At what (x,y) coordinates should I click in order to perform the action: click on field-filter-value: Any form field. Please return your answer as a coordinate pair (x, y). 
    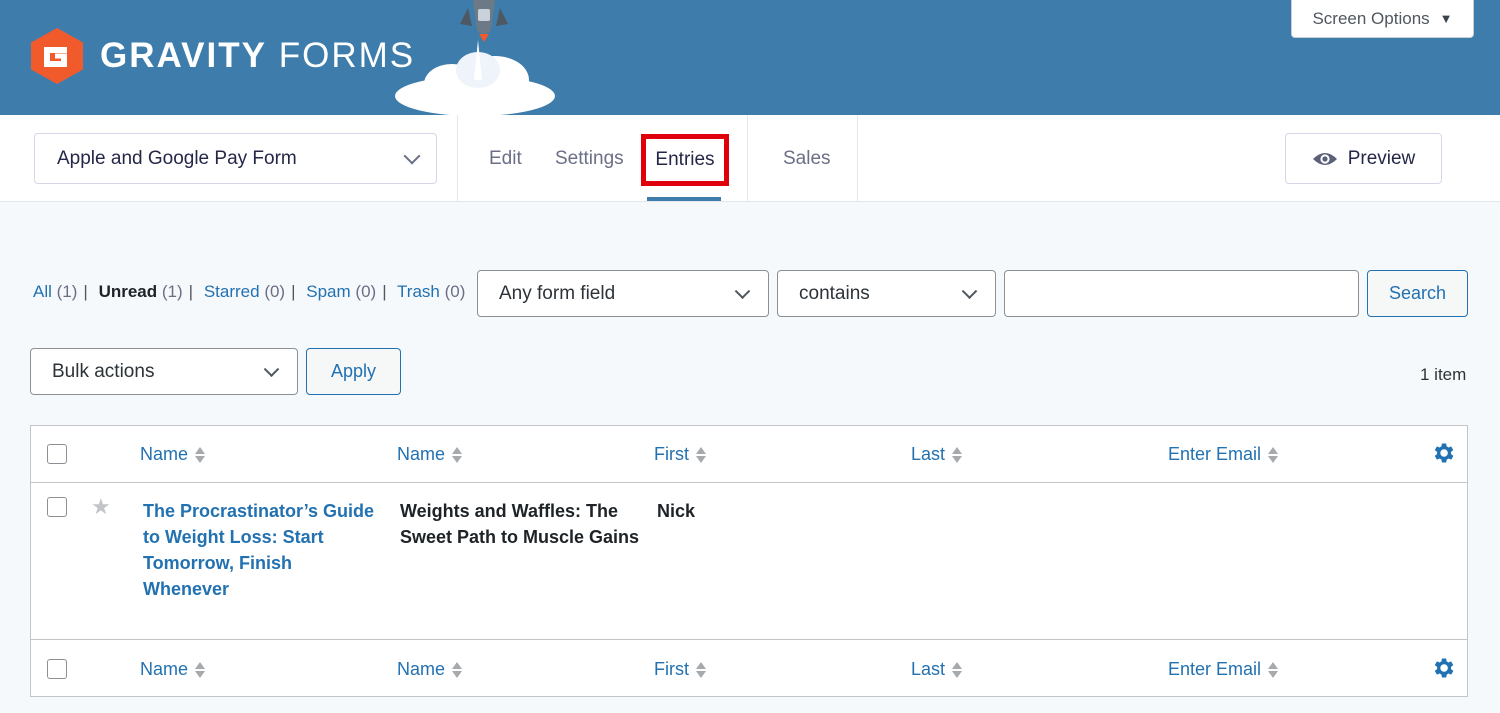
    Looking at the image, I should click on (557, 293).